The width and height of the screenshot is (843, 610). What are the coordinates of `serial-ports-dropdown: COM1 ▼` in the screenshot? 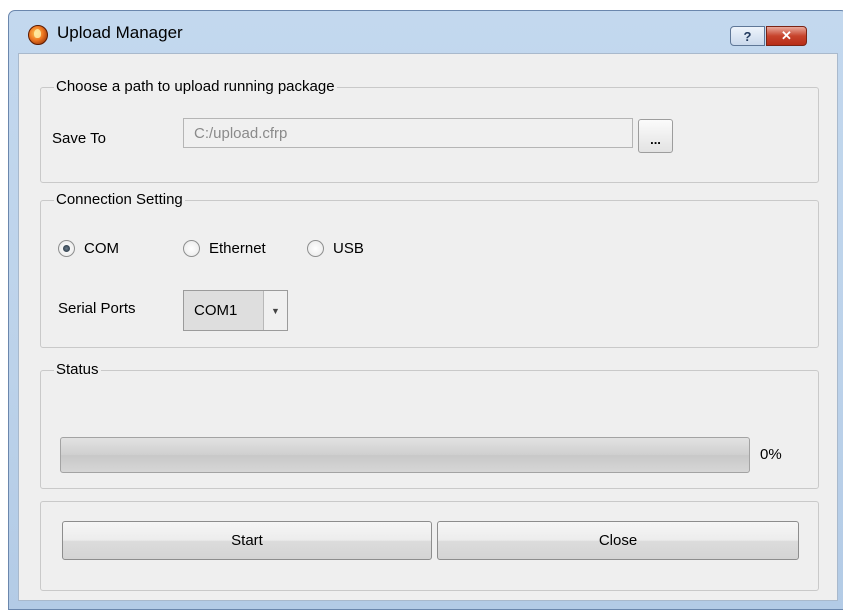 It's located at (235, 310).